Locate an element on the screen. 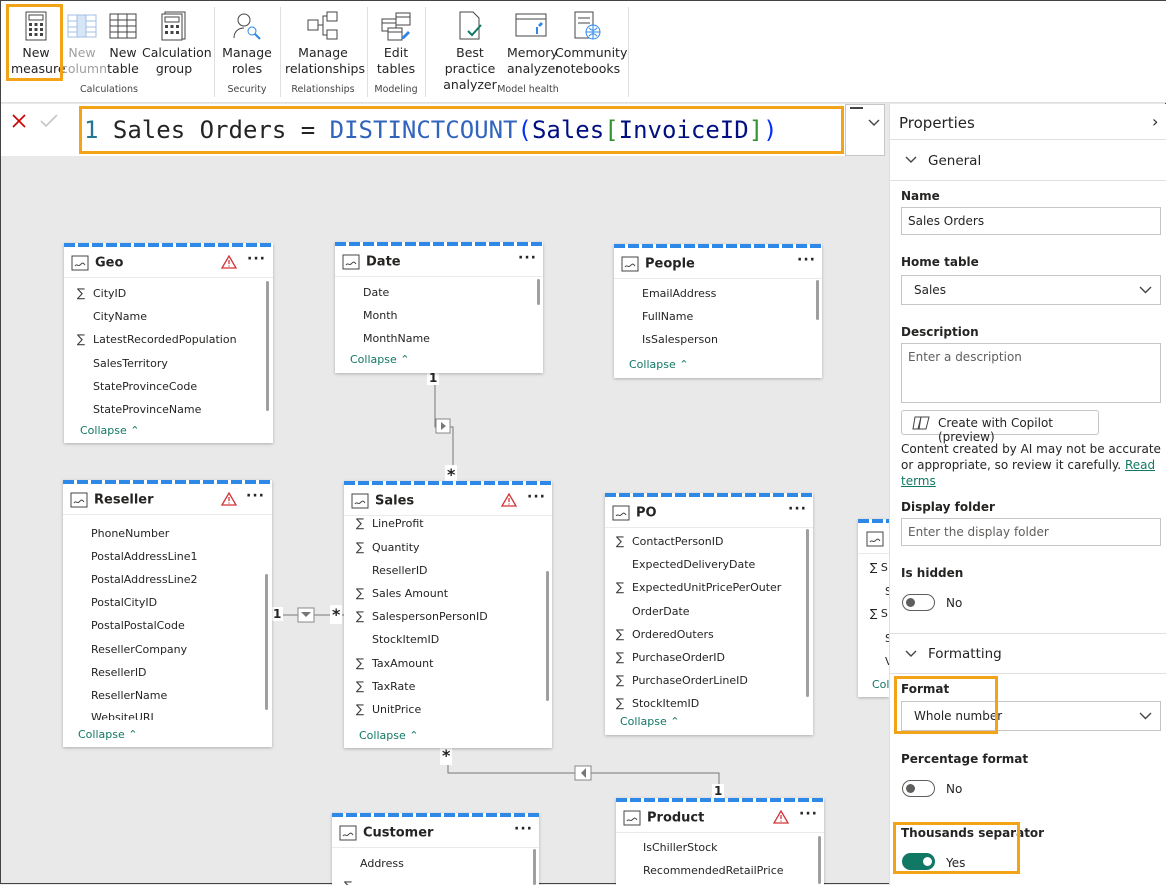  field-item: ∑ ContactPersonID is located at coordinates (669, 541).